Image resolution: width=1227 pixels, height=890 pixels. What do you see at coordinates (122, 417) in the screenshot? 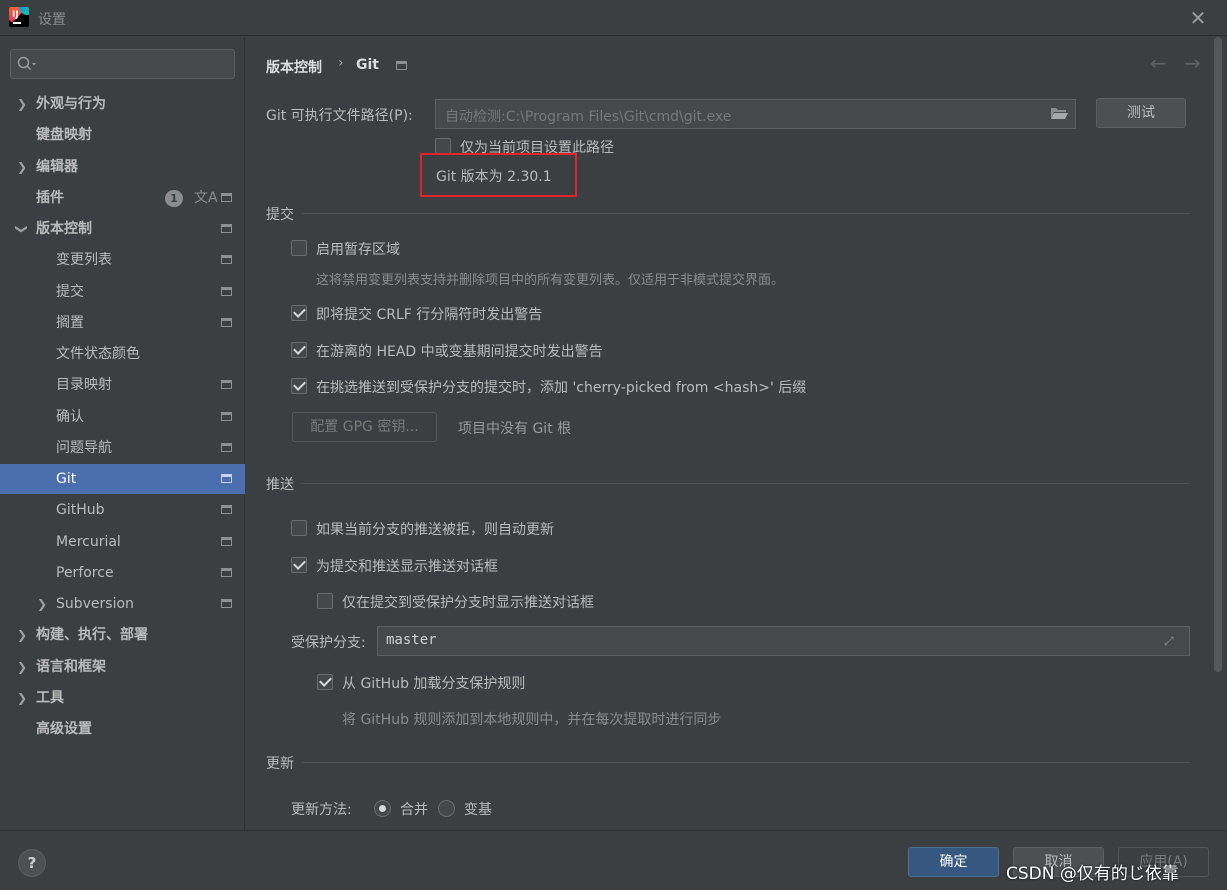
I see `sidebar-item-confirmation: 确认` at bounding box center [122, 417].